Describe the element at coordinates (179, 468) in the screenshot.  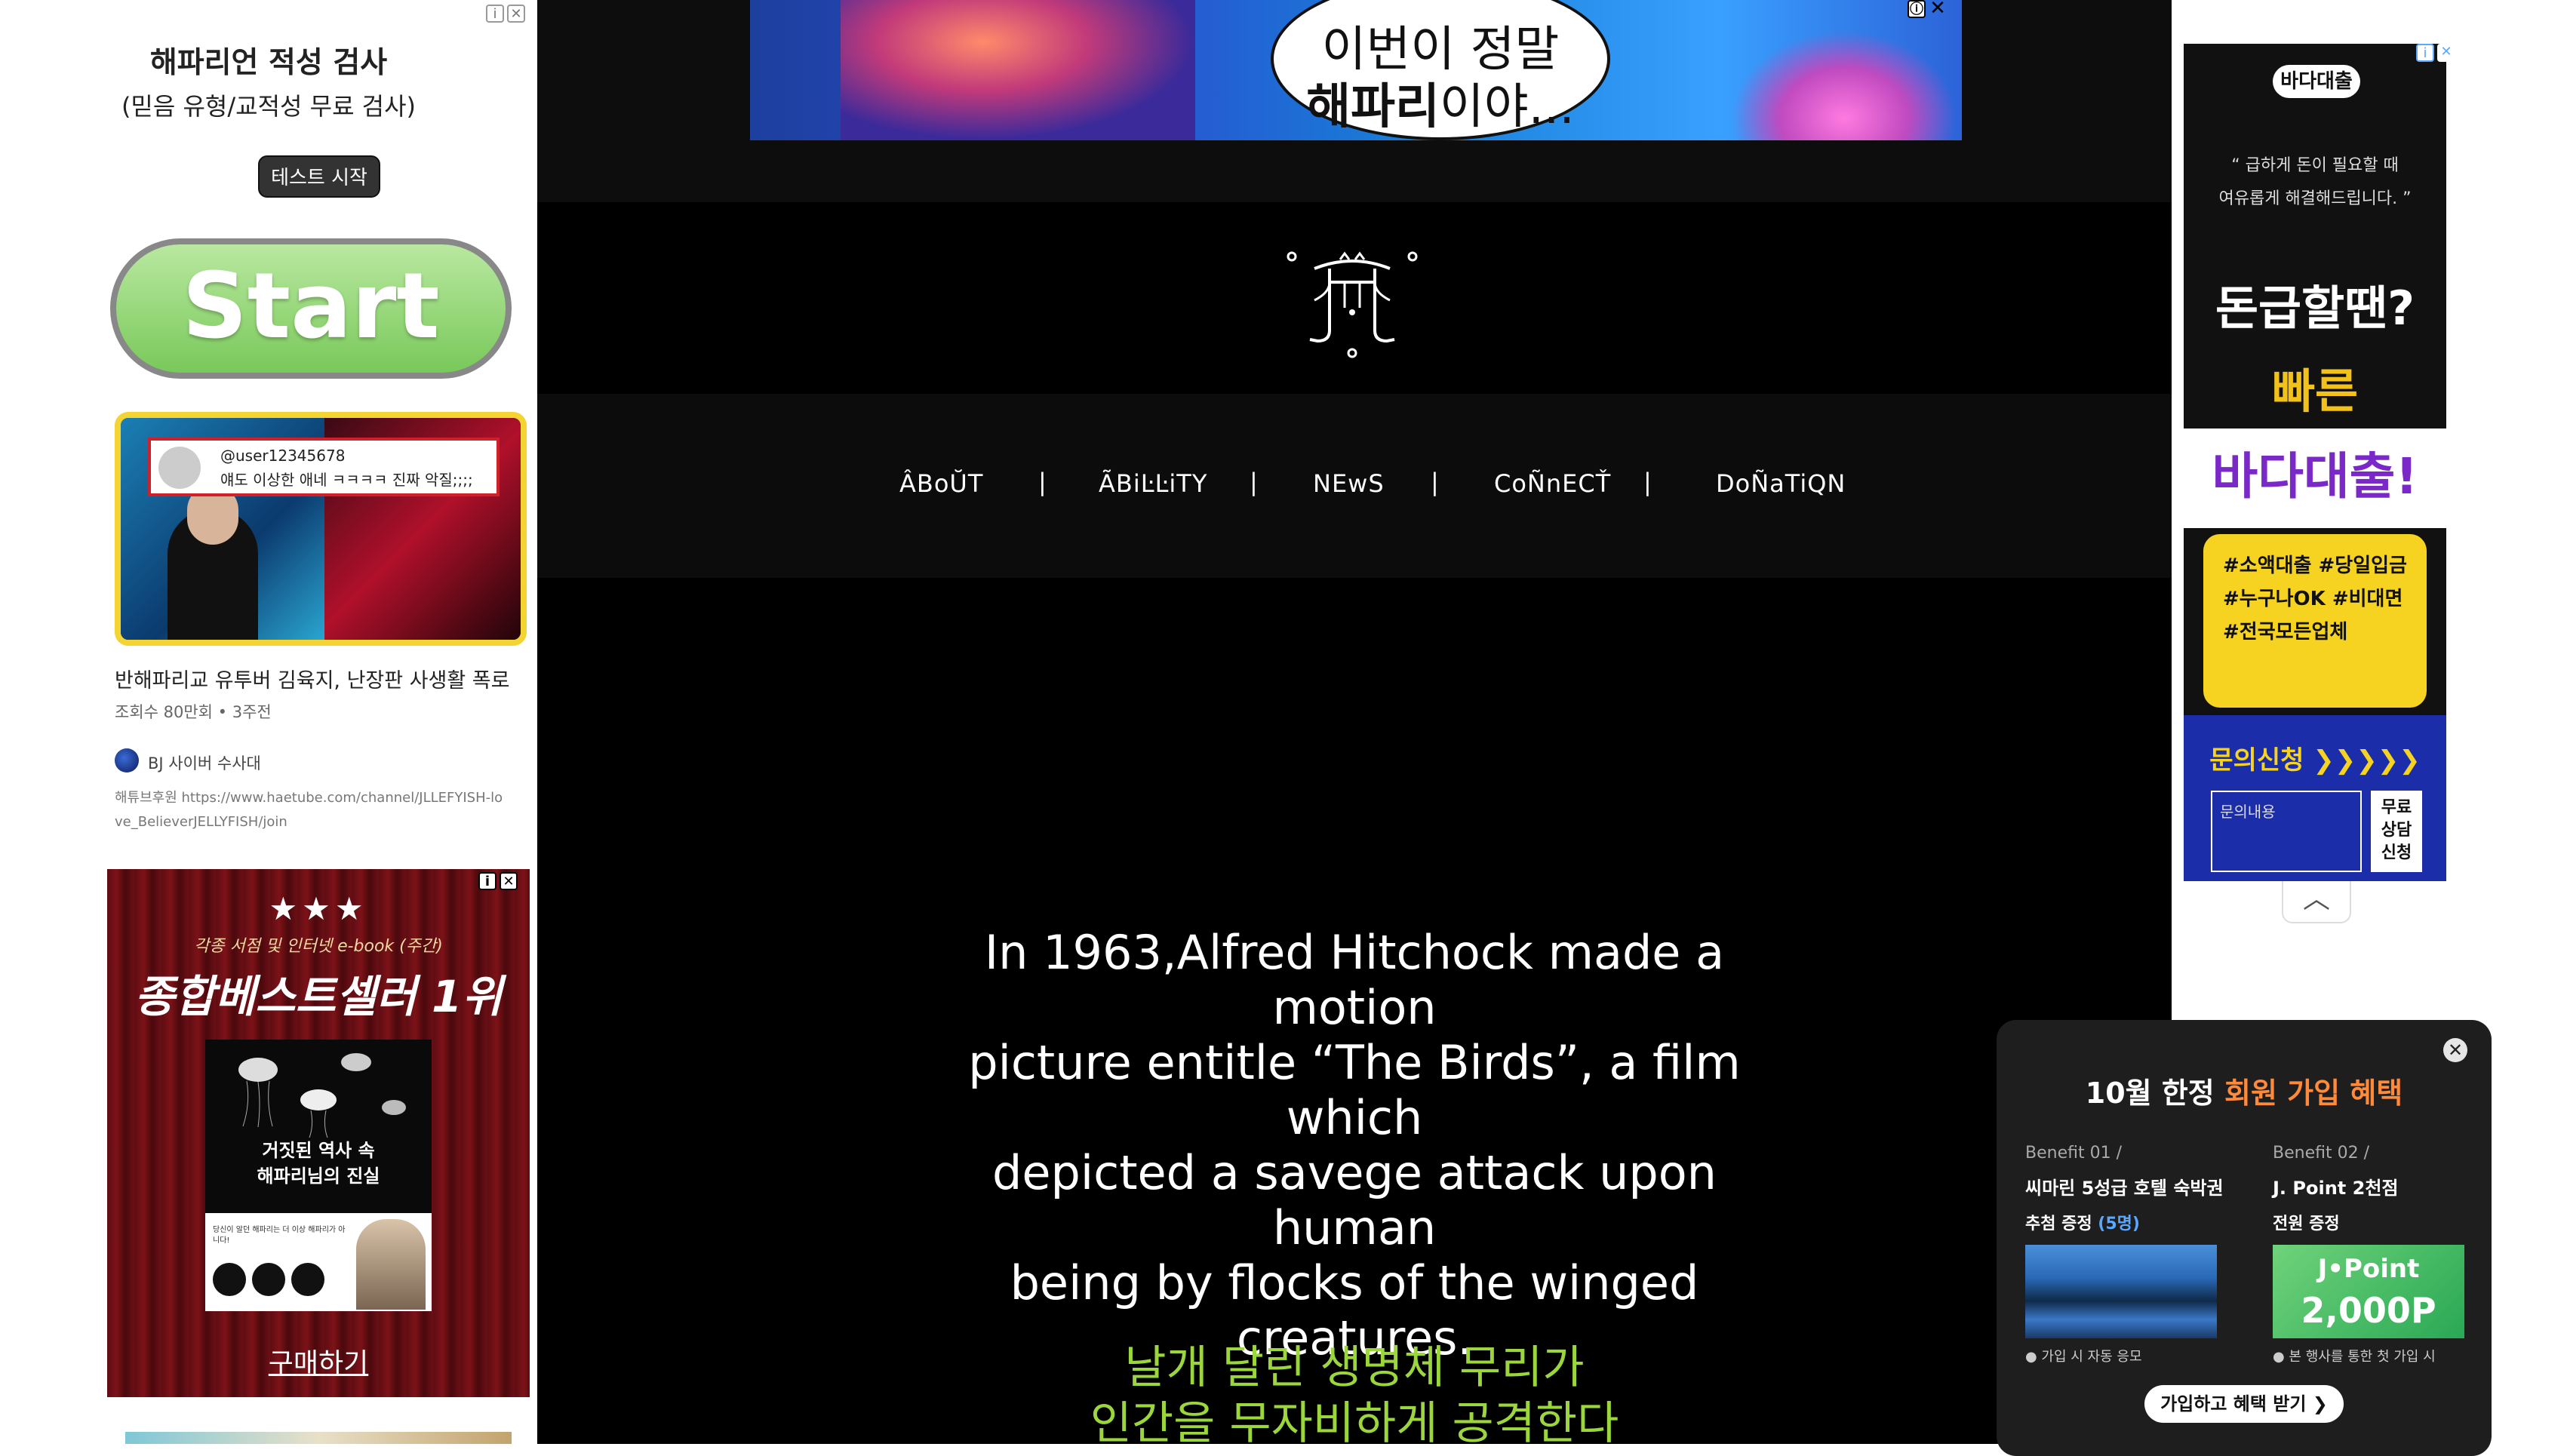
I see `comment-avatar` at that location.